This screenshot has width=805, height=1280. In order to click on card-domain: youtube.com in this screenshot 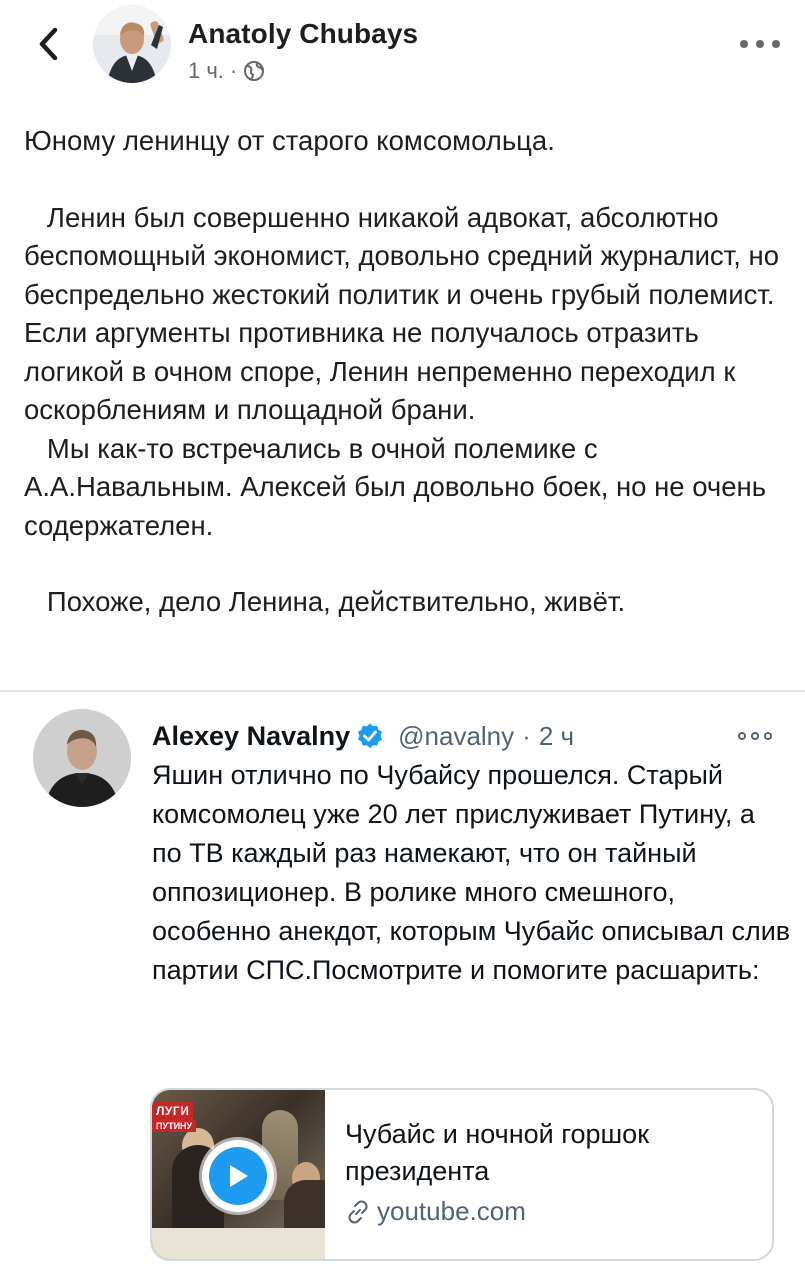, I will do `click(435, 1211)`.